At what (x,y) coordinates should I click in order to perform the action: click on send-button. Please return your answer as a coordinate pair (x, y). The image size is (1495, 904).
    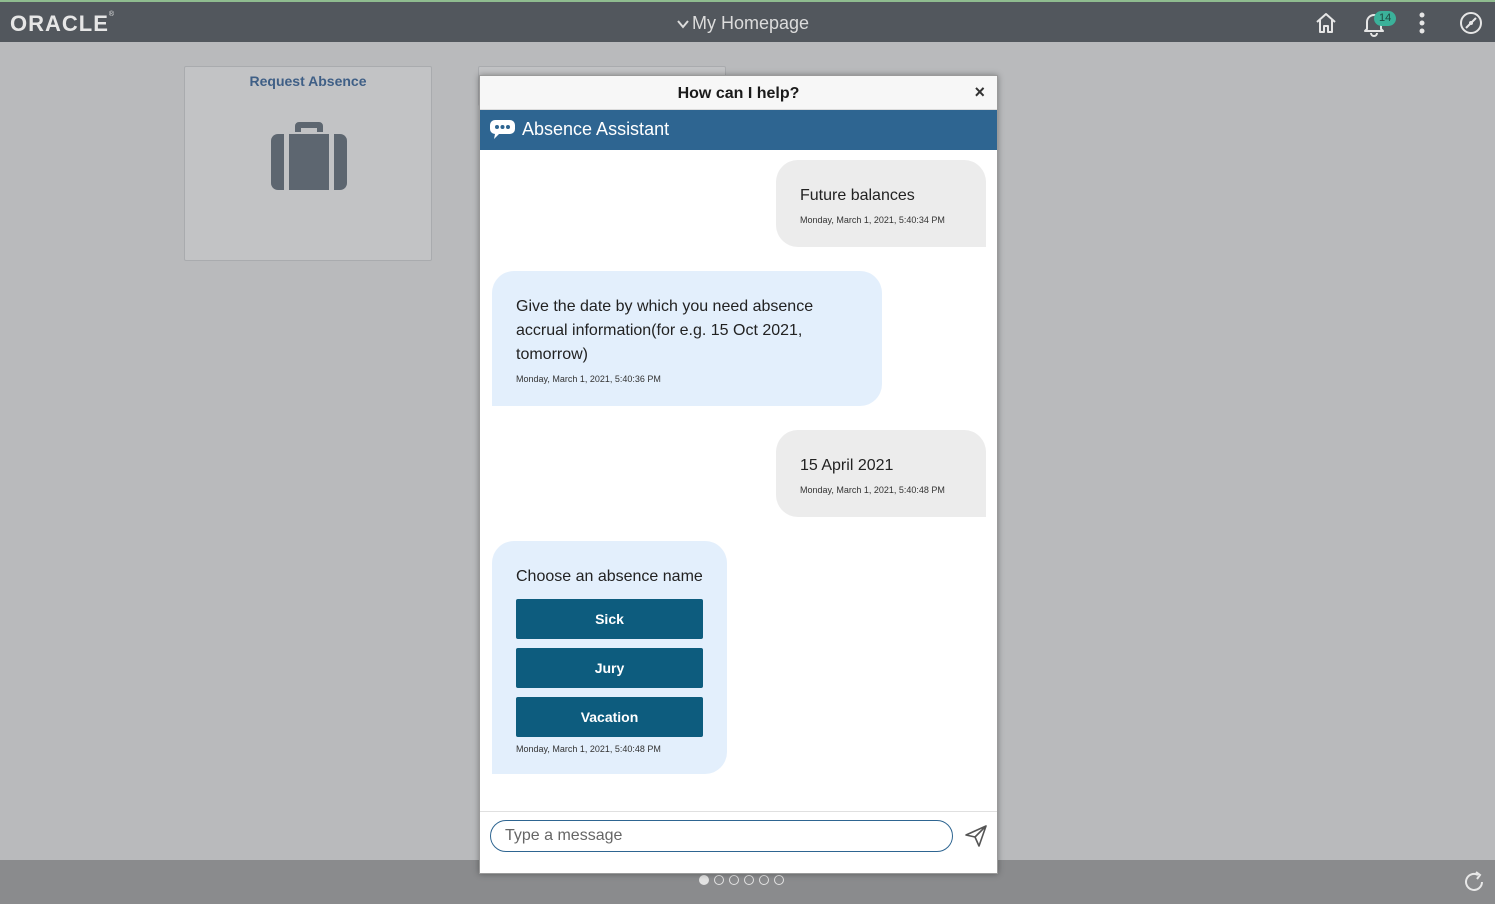
    Looking at the image, I should click on (976, 838).